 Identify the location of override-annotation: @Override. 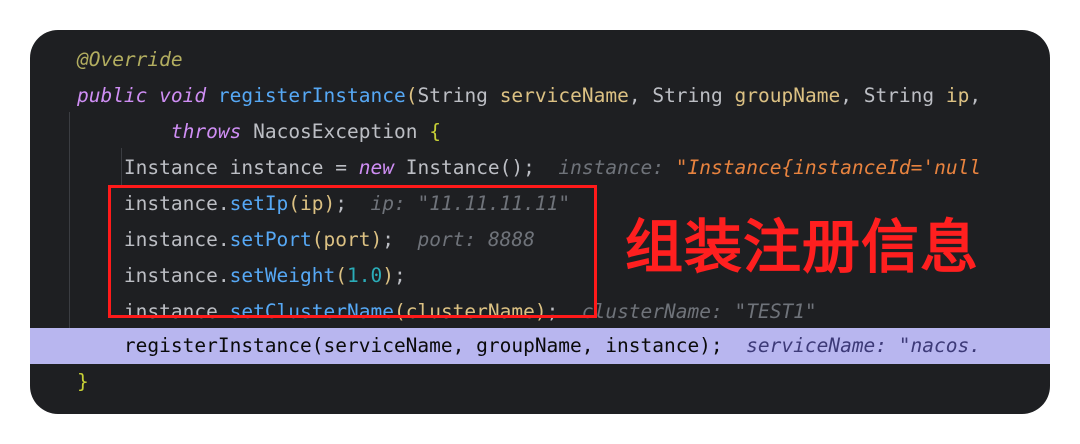
(129, 59).